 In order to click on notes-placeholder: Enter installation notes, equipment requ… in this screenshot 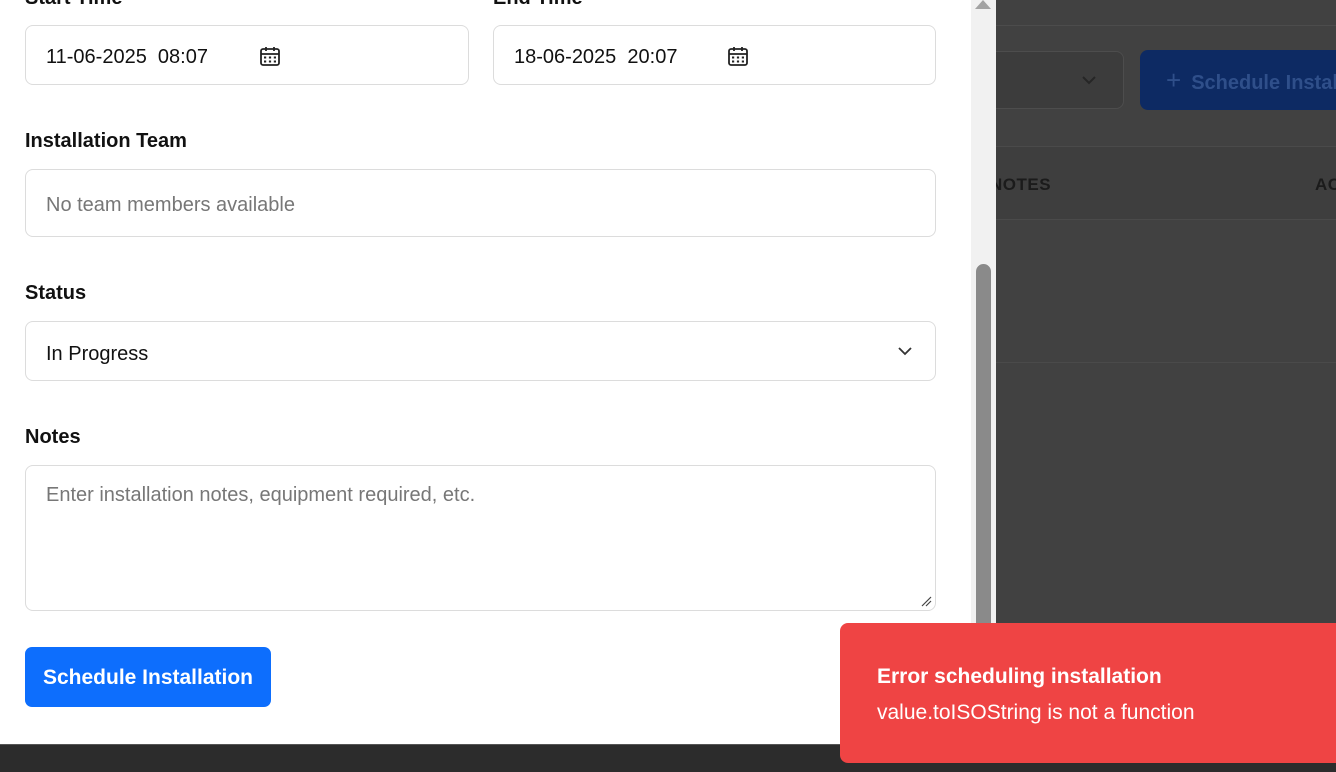, I will do `click(261, 495)`.